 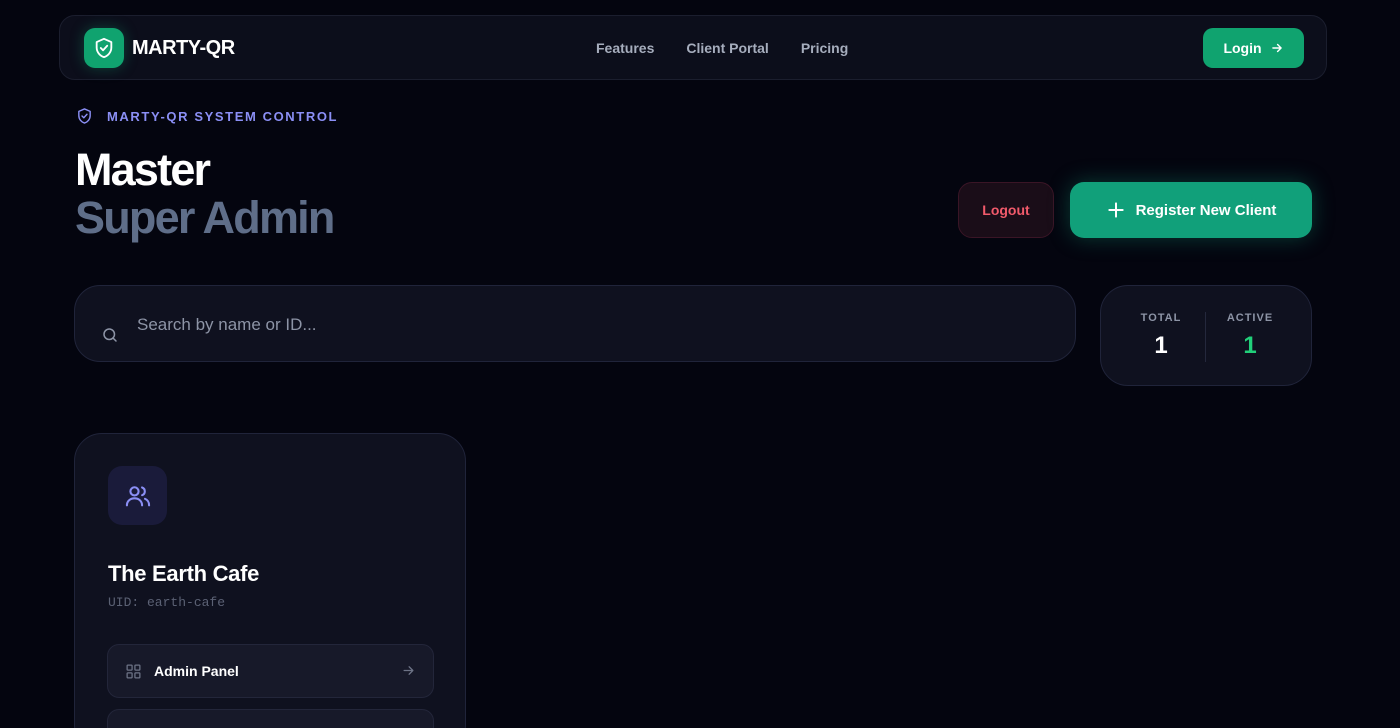 What do you see at coordinates (183, 47) in the screenshot?
I see `brand-name: MARTY-QR` at bounding box center [183, 47].